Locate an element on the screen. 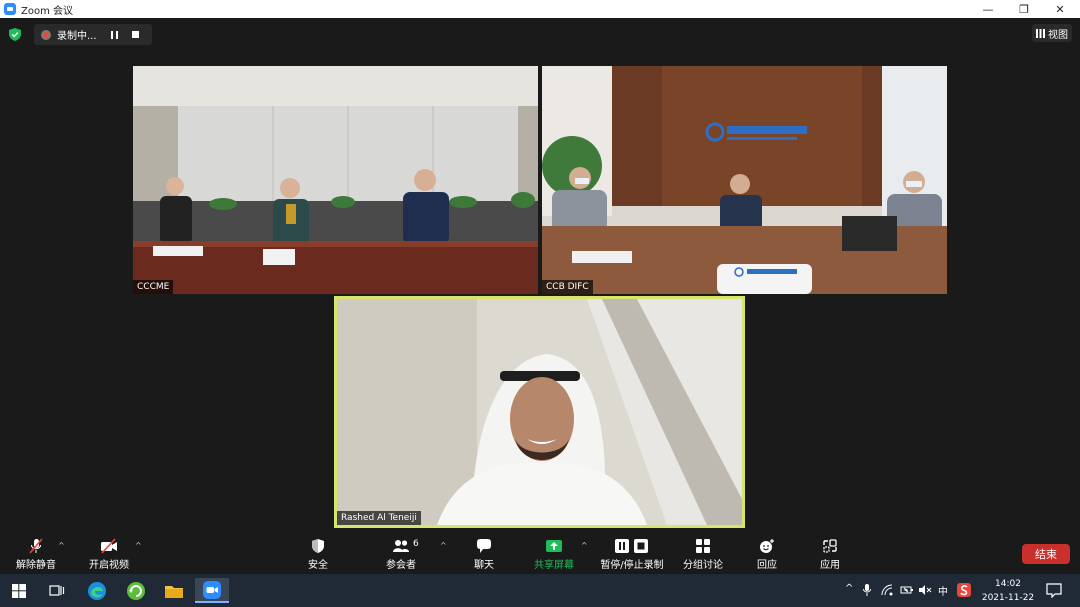 This screenshot has width=1080, height=607. video-feed-ccb-difc is located at coordinates (744, 180).